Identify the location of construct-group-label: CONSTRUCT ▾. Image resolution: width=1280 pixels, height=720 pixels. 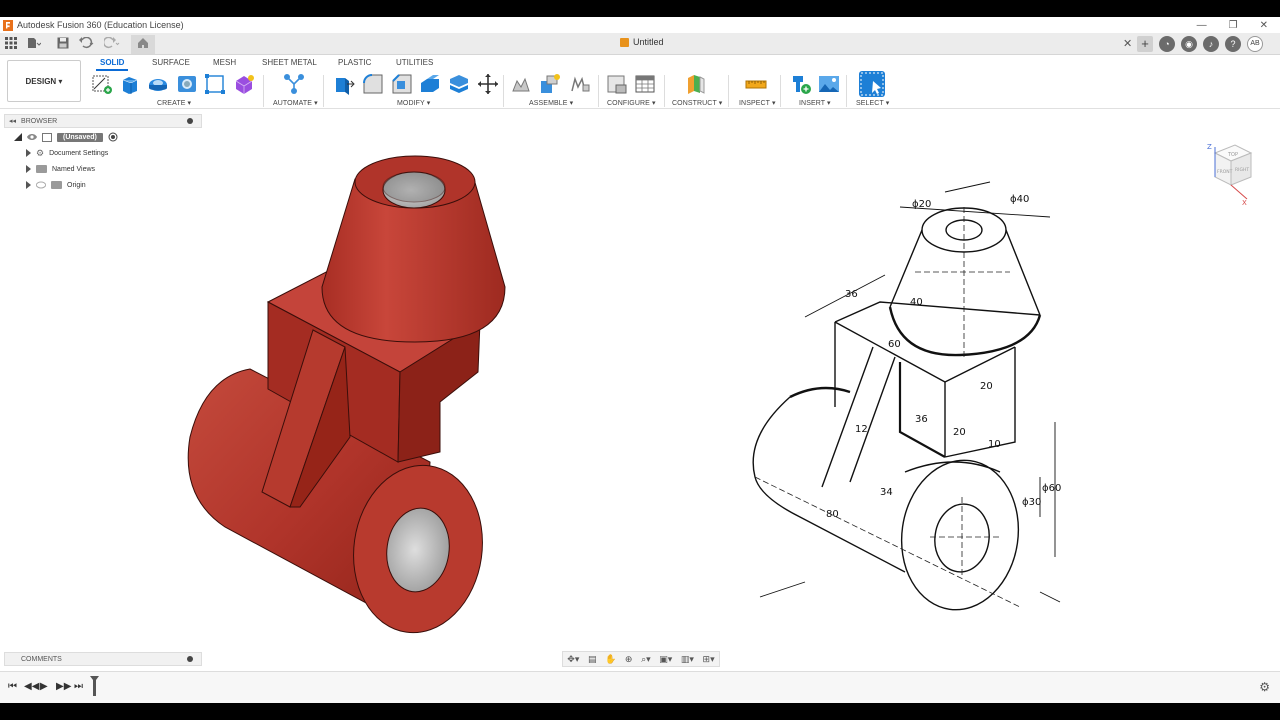
(697, 103).